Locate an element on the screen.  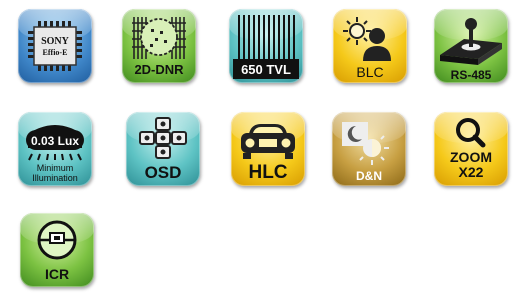
feature-tile-d-and-n: D&N is located at coordinates (369, 149).